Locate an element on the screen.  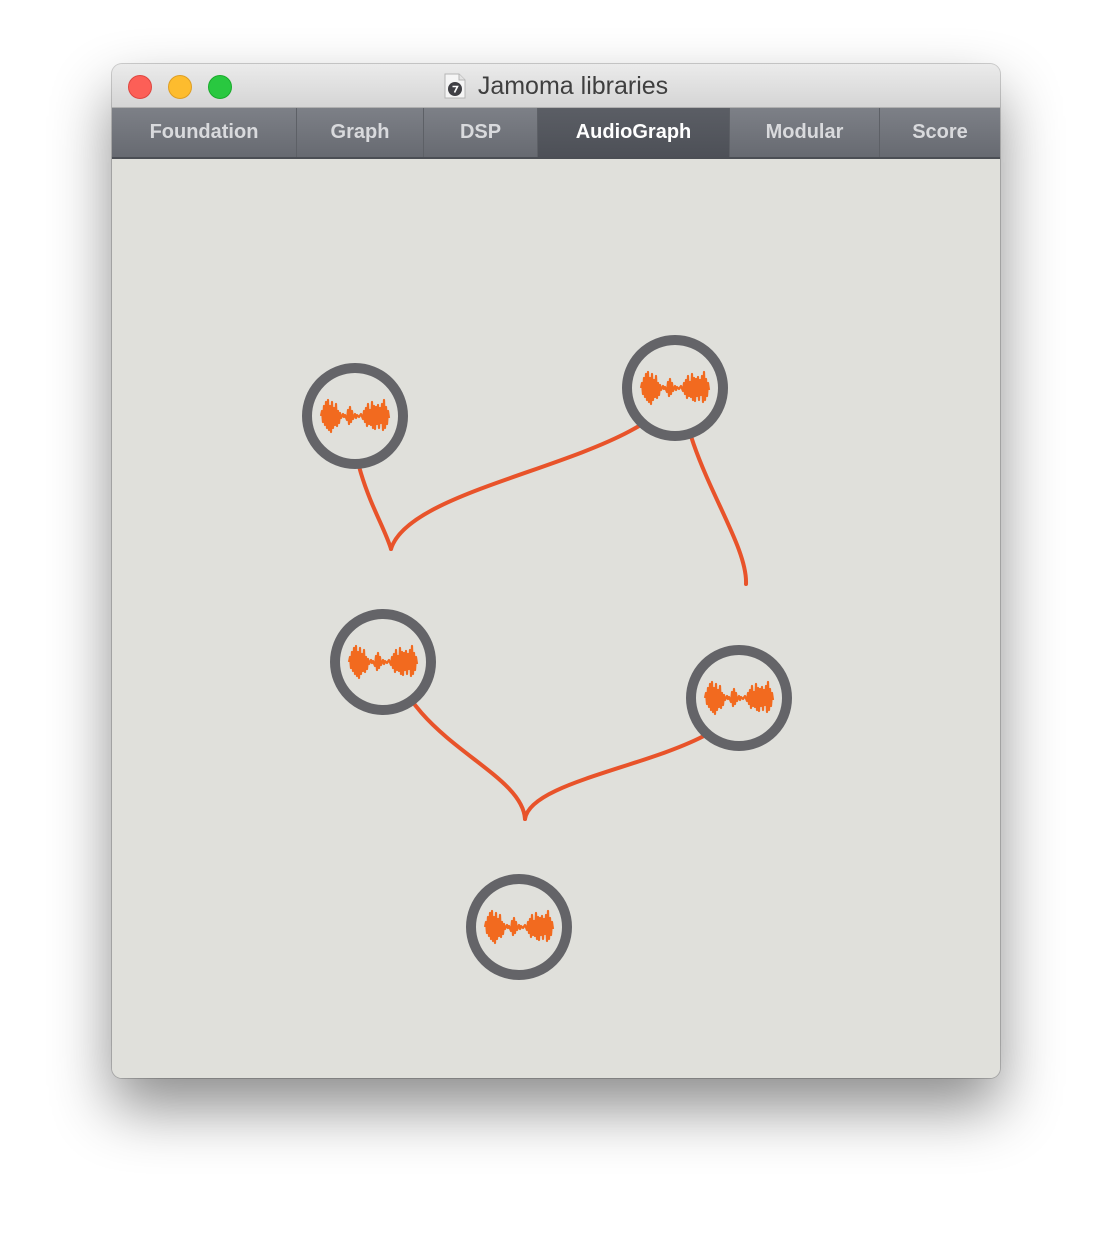
title-area: Jamoma libraries is located at coordinates (556, 86).